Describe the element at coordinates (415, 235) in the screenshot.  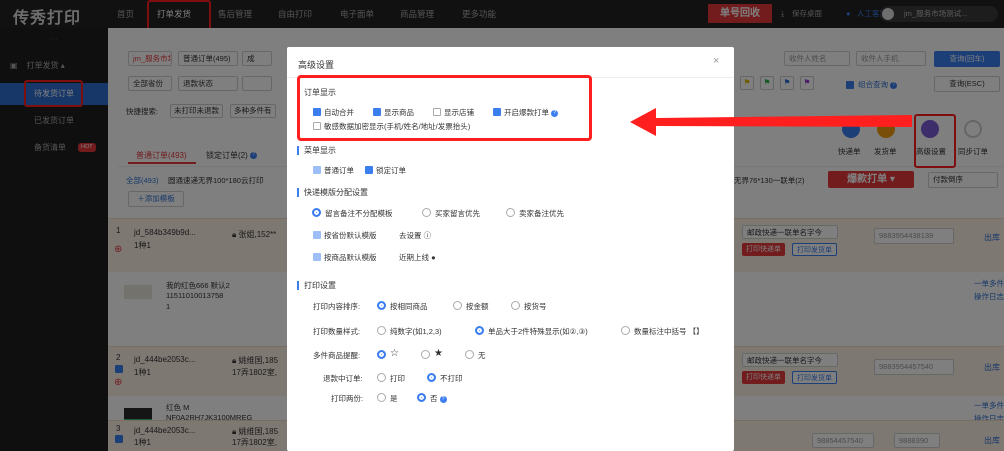
I see `go-setting-link: 去设置 ⓘ` at that location.